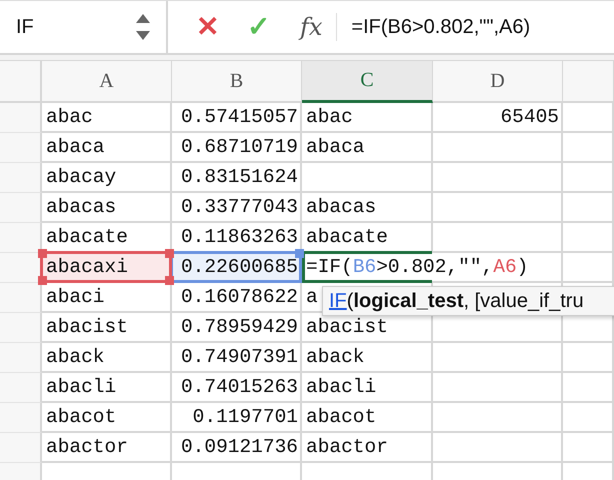  Describe the element at coordinates (237, 298) in the screenshot. I see `table-cell: 0.16078622` at that location.